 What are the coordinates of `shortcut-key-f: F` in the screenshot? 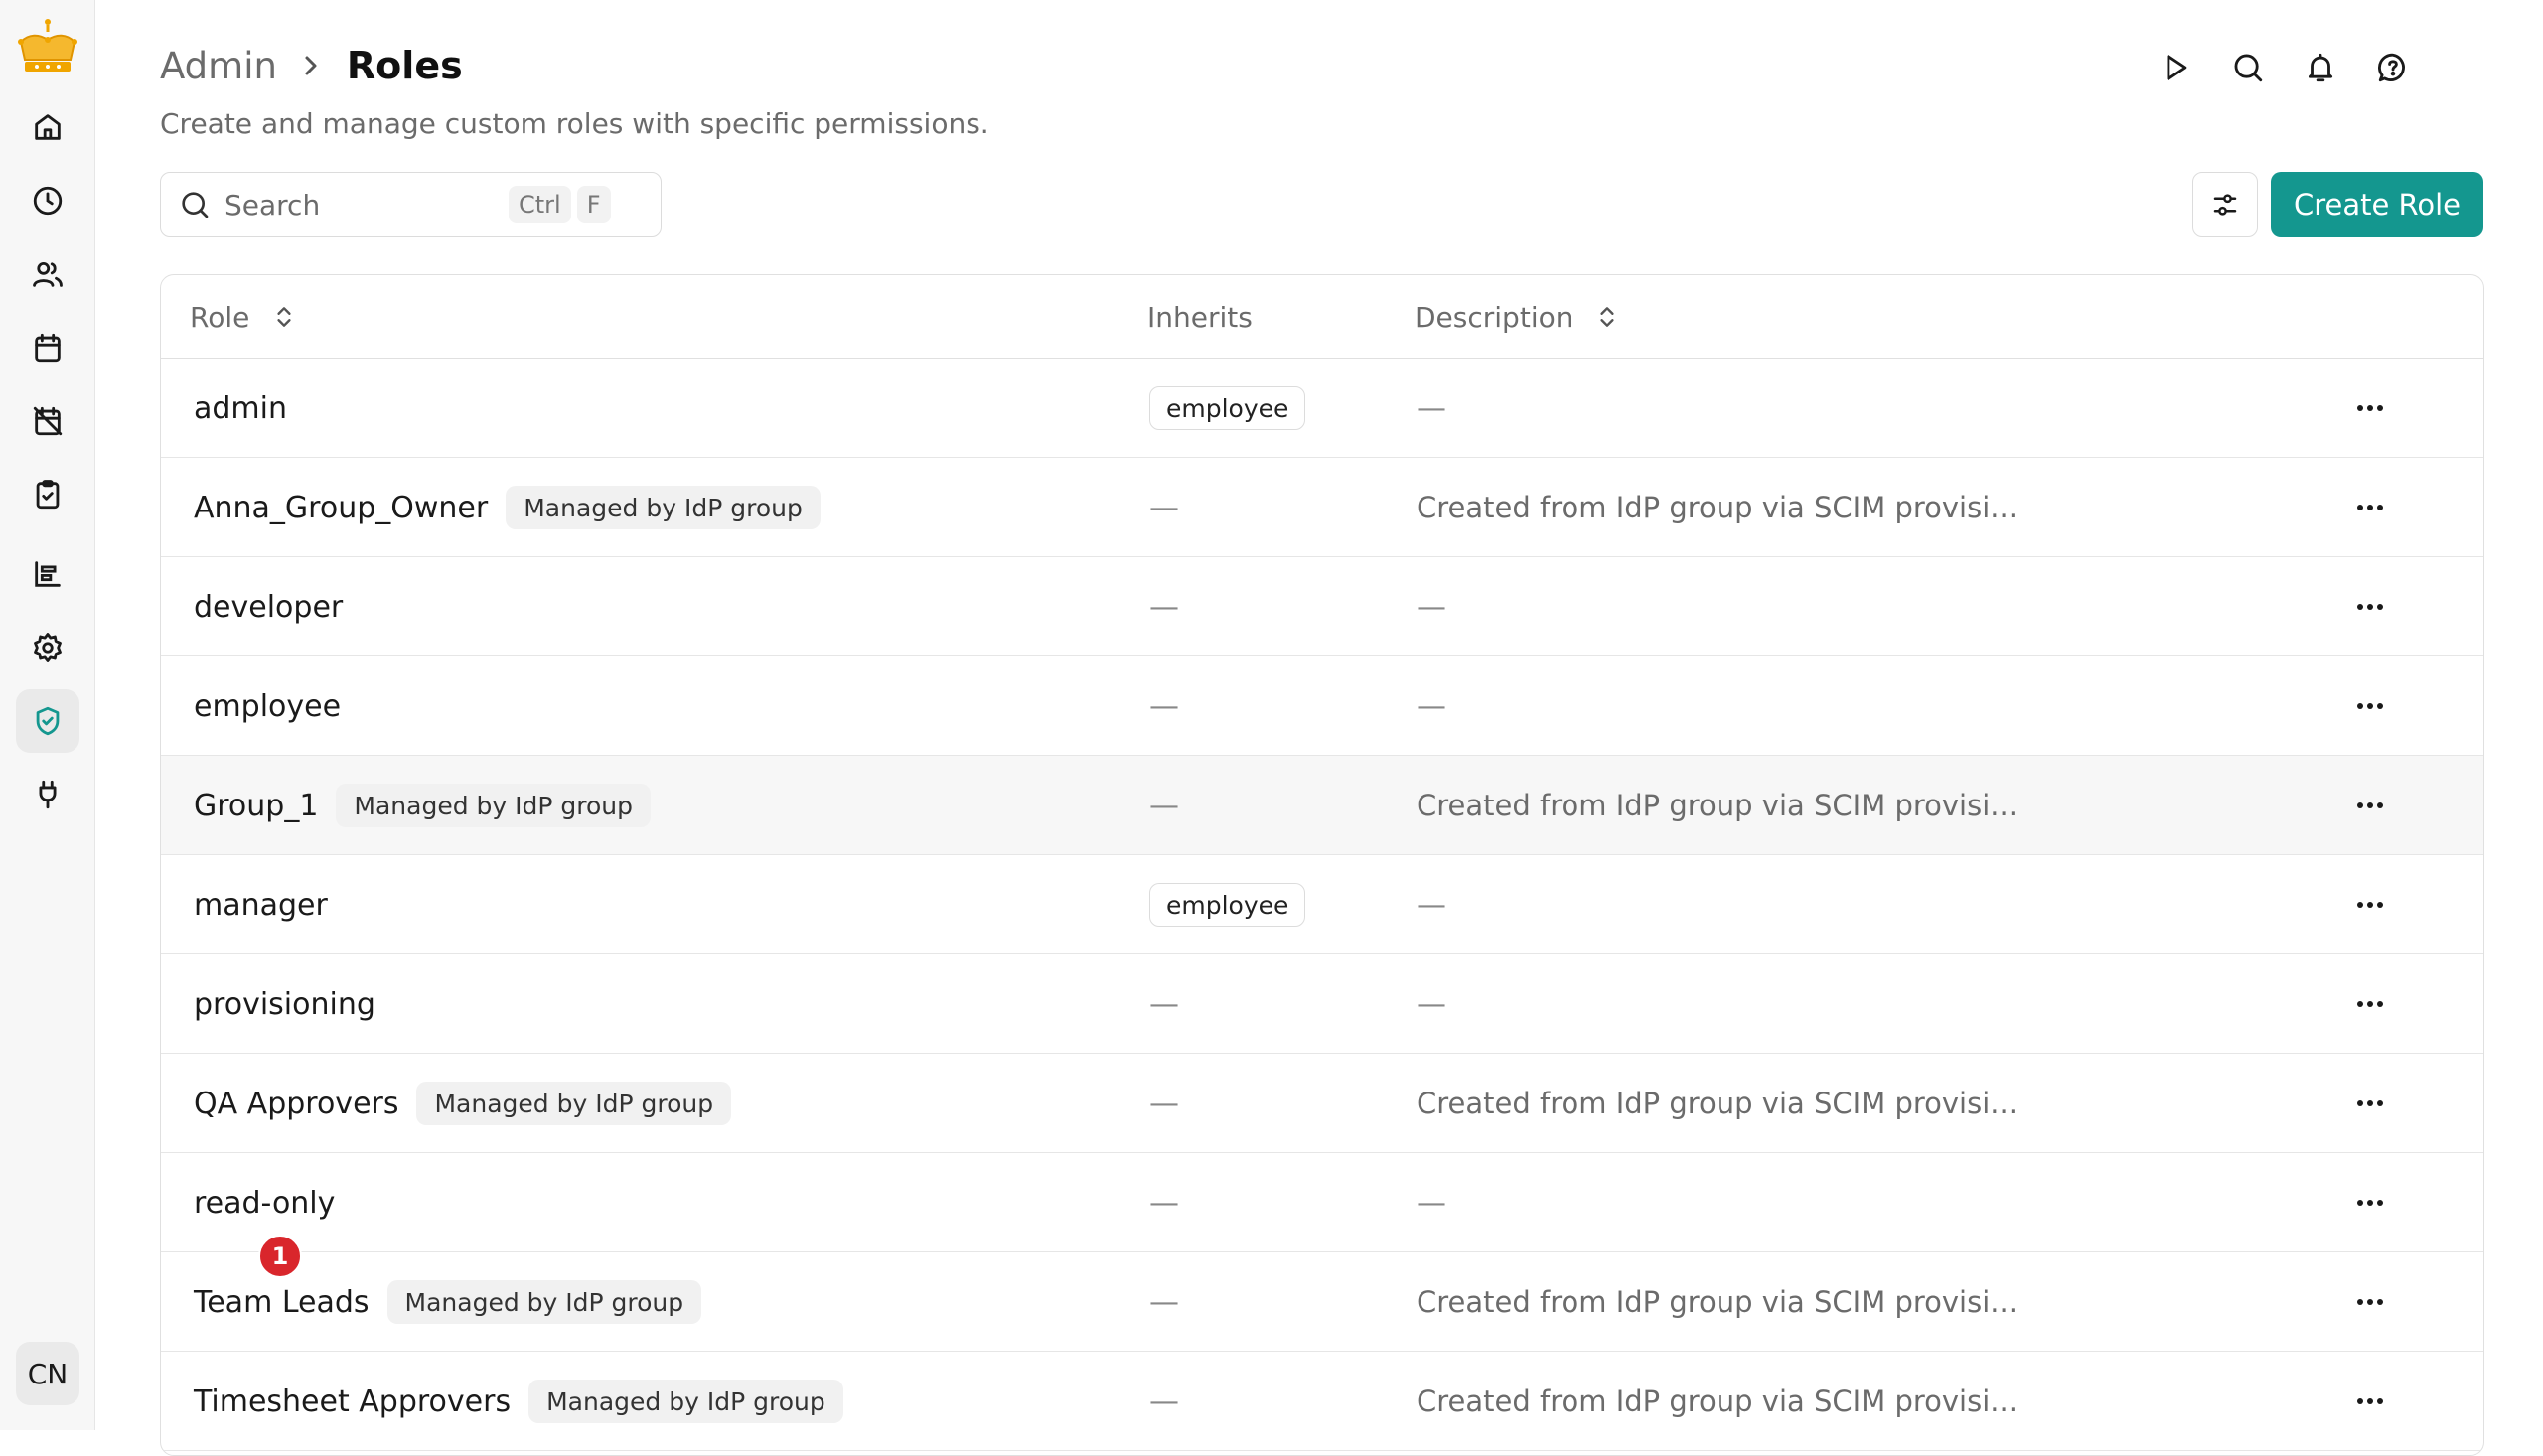 It's located at (594, 204).